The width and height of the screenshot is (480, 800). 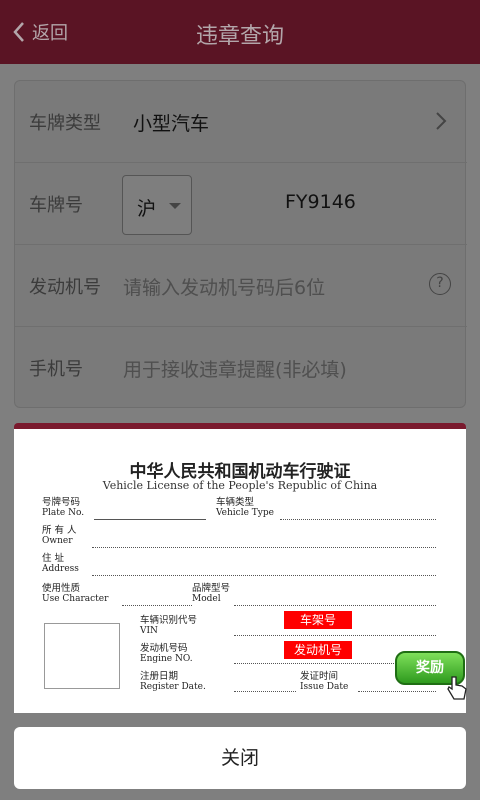 What do you see at coordinates (157, 605) in the screenshot?
I see `use-line` at bounding box center [157, 605].